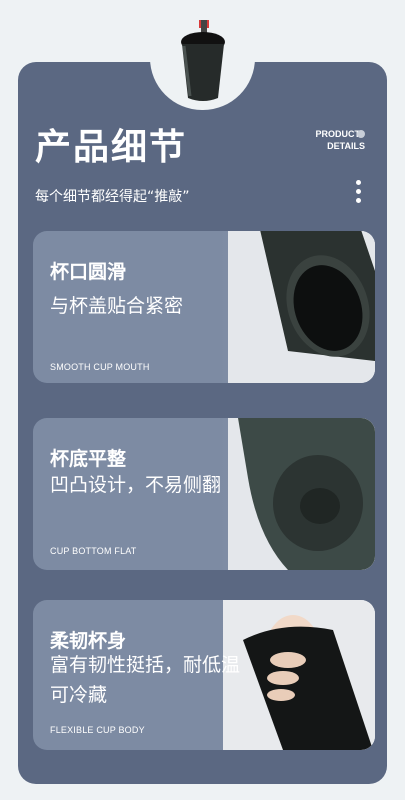  Describe the element at coordinates (340, 140) in the screenshot. I see `product-details-badge: PRODUCT DETAILS` at that location.